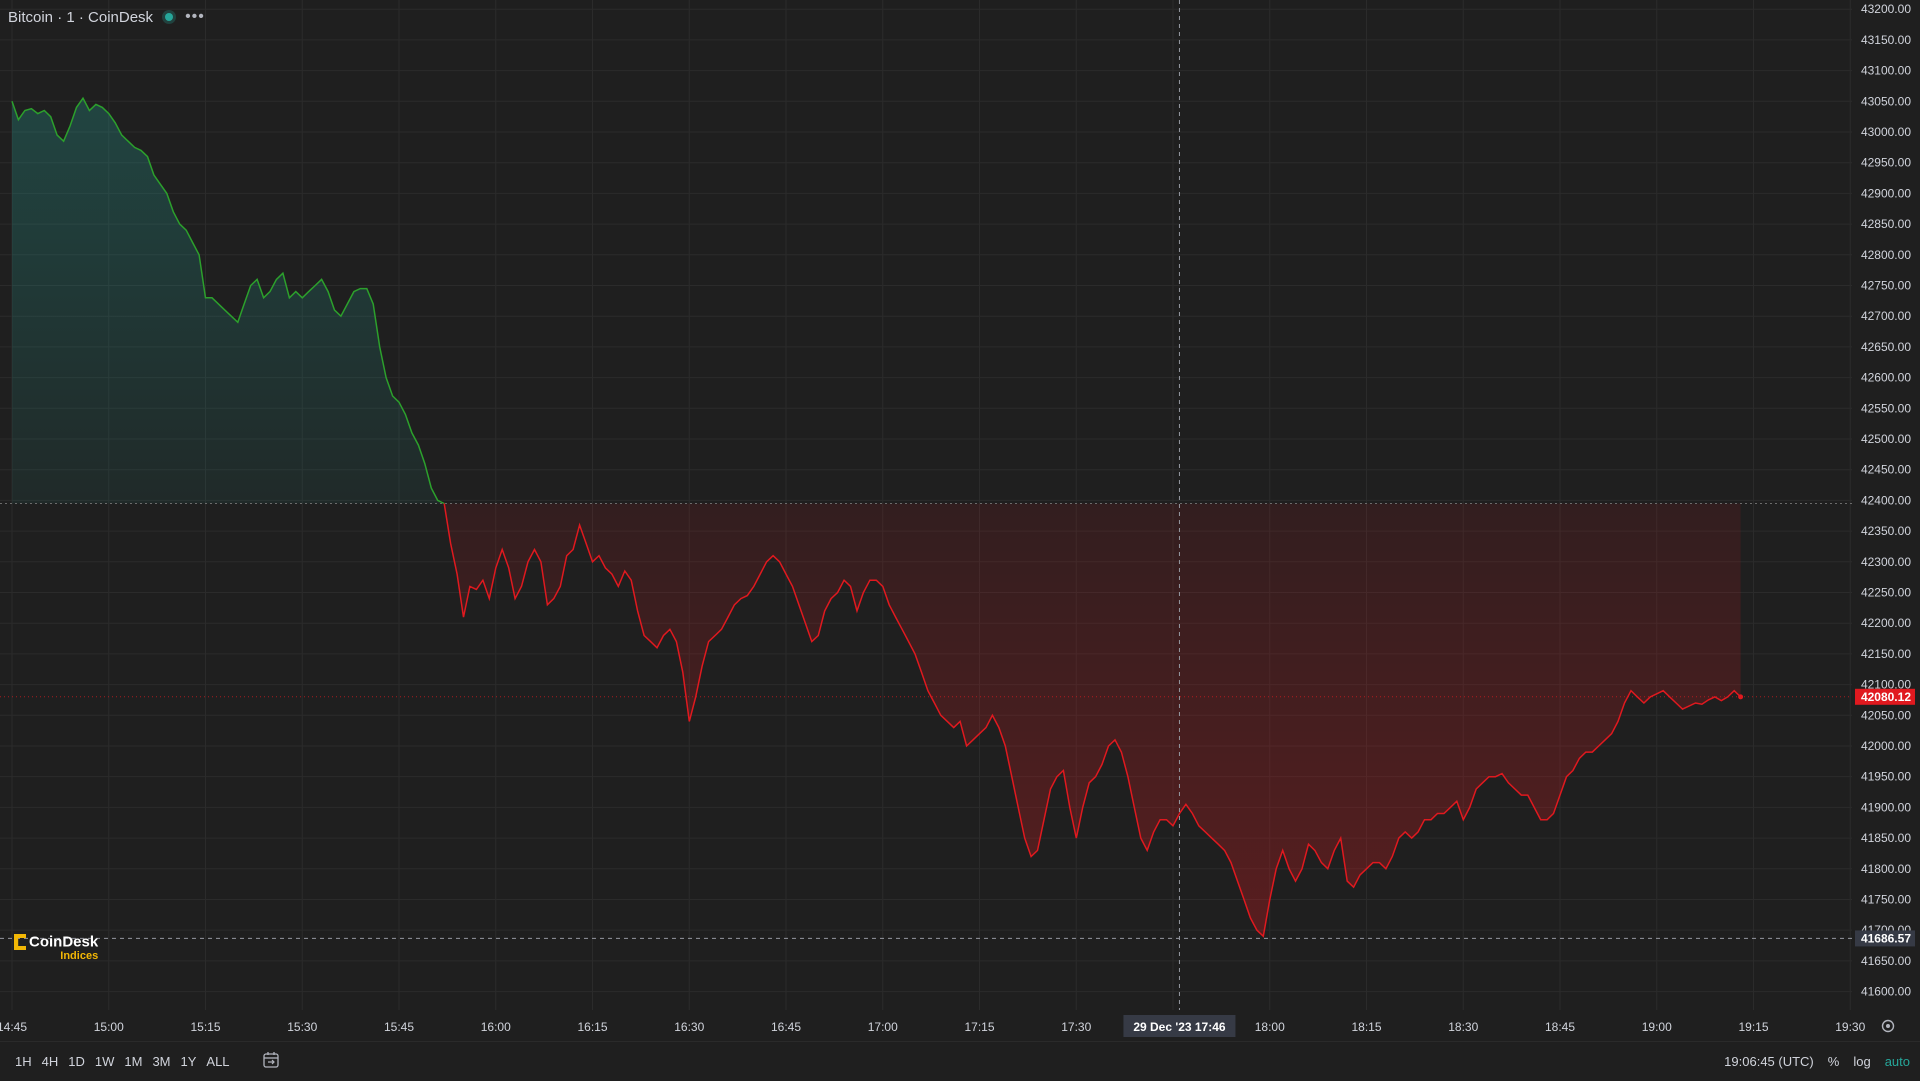  Describe the element at coordinates (1886, 697) in the screenshot. I see `last-price-label: 42080.12` at that location.